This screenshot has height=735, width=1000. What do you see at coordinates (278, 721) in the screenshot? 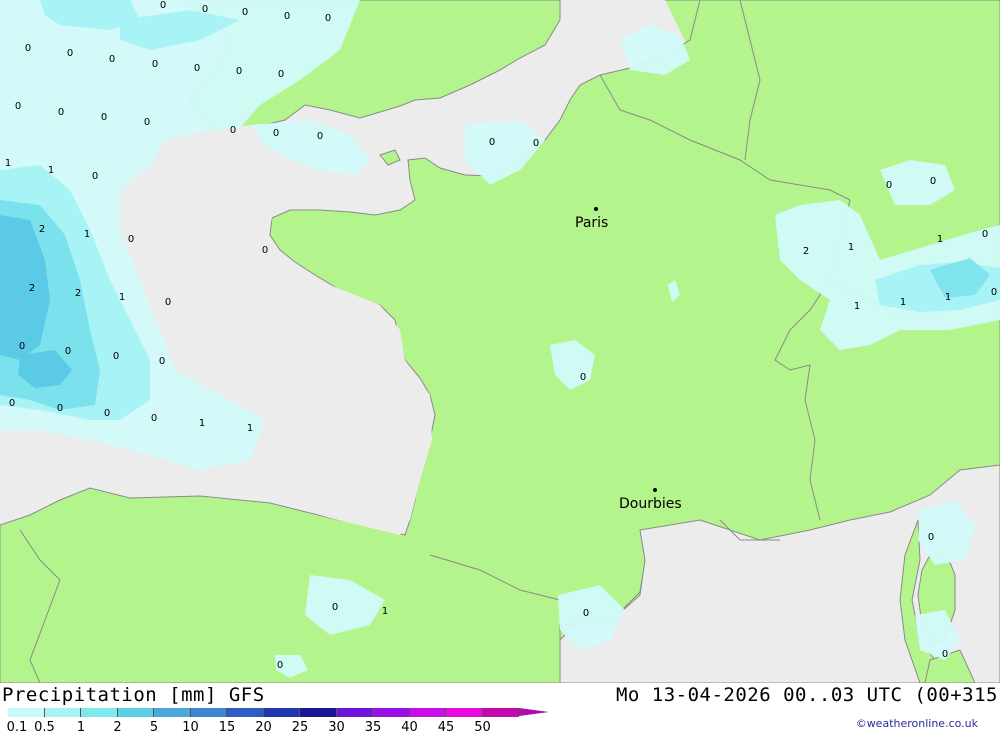
I see `color-legend: 0.1 0.5 1 2 5 10 15 20 25 30 35 40 45 50` at bounding box center [278, 721].